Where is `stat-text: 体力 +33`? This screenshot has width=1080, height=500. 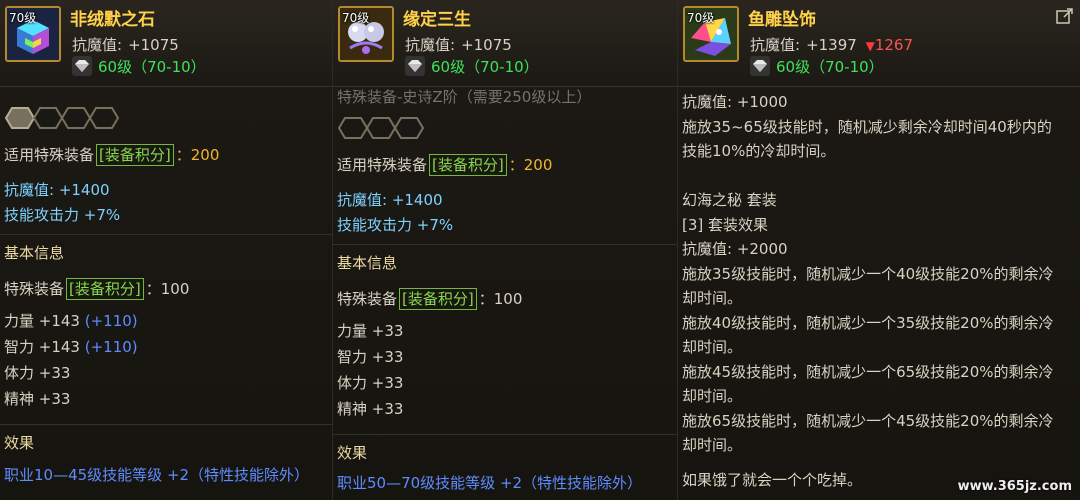
stat-text: 体力 +33 is located at coordinates (37, 373).